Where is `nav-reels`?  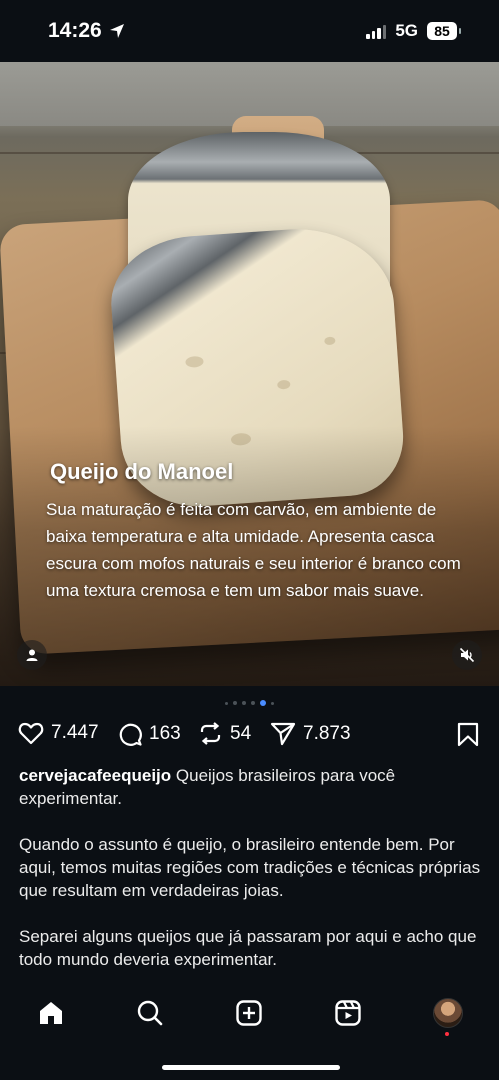 nav-reels is located at coordinates (348, 1013).